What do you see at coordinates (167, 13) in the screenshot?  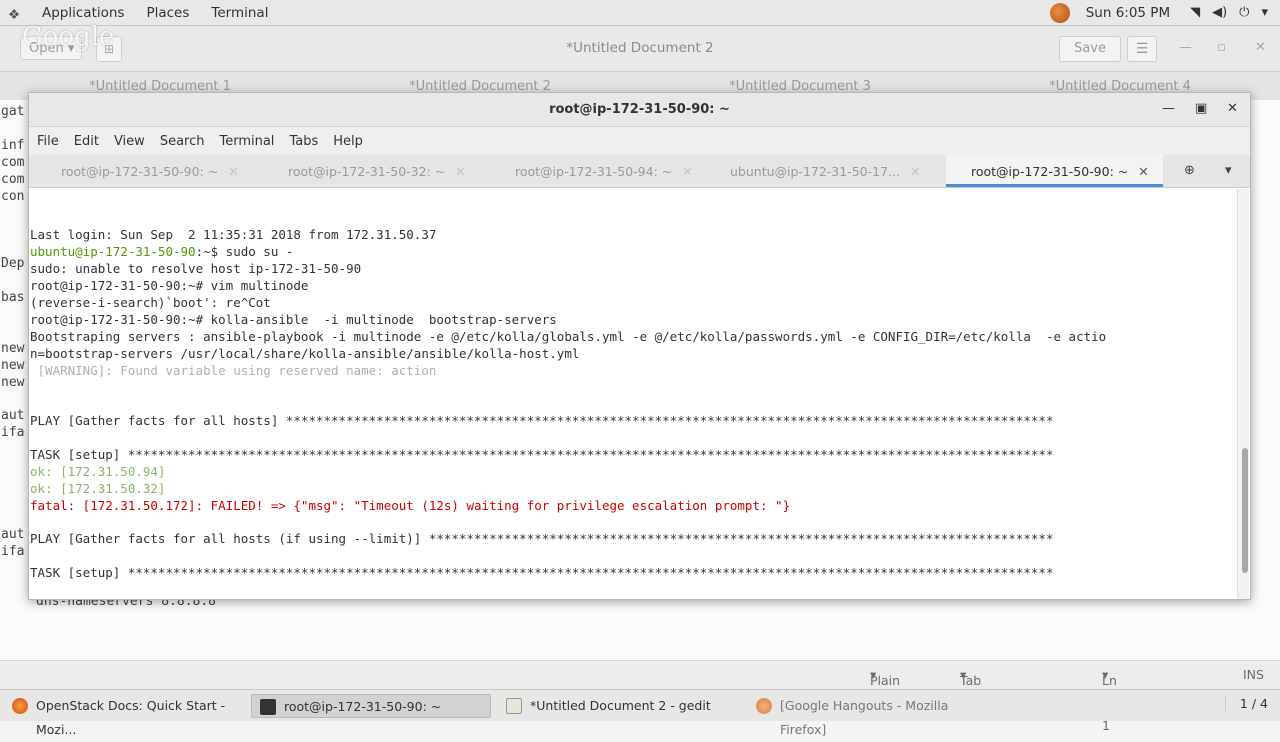 I see `places-menu: Places` at bounding box center [167, 13].